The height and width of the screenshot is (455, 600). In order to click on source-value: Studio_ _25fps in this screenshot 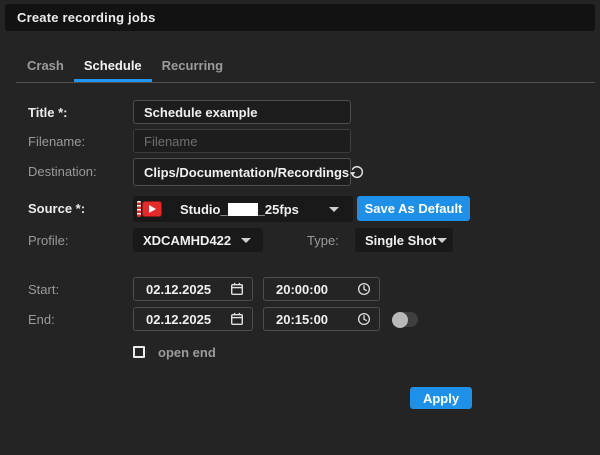, I will do `click(239, 209)`.